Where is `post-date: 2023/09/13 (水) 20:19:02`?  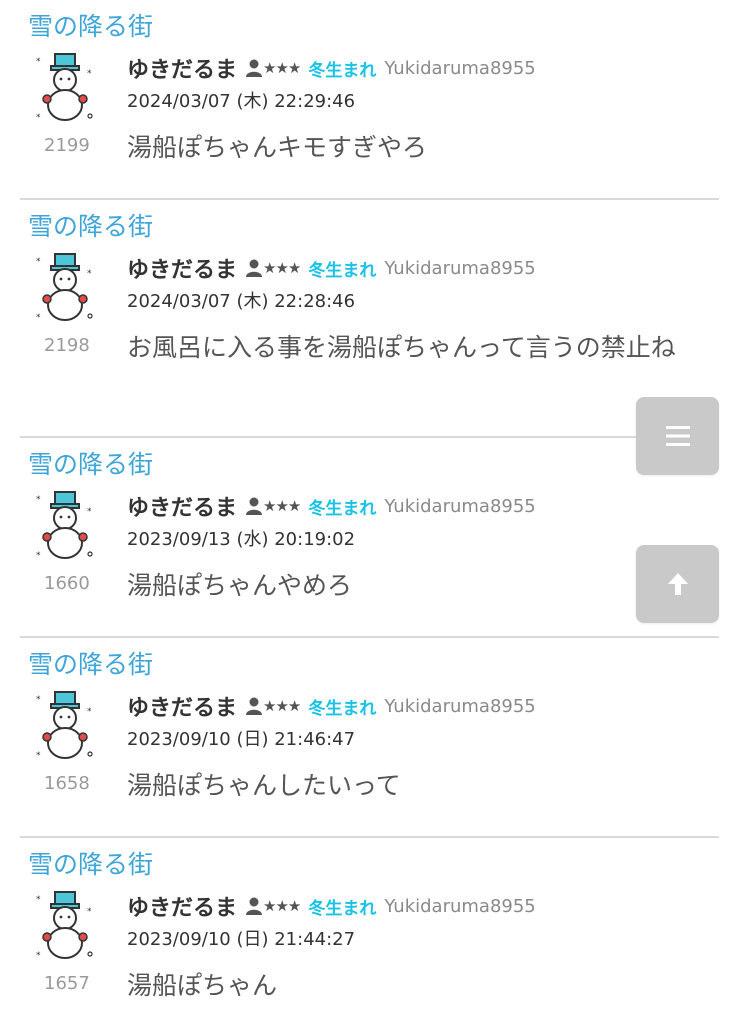
post-date: 2023/09/13 (水) 20:19:02 is located at coordinates (241, 539).